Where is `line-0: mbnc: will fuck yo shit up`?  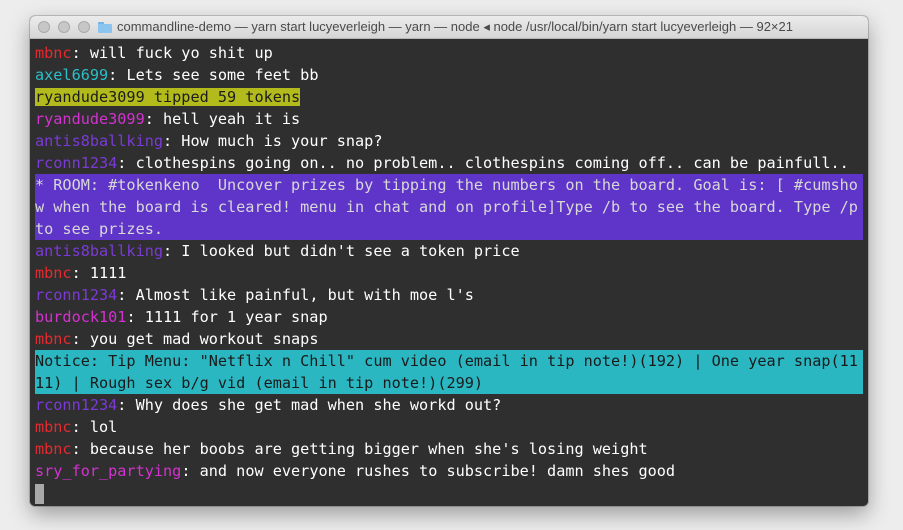
line-0: mbnc: will fuck yo shit up is located at coordinates (449, 53).